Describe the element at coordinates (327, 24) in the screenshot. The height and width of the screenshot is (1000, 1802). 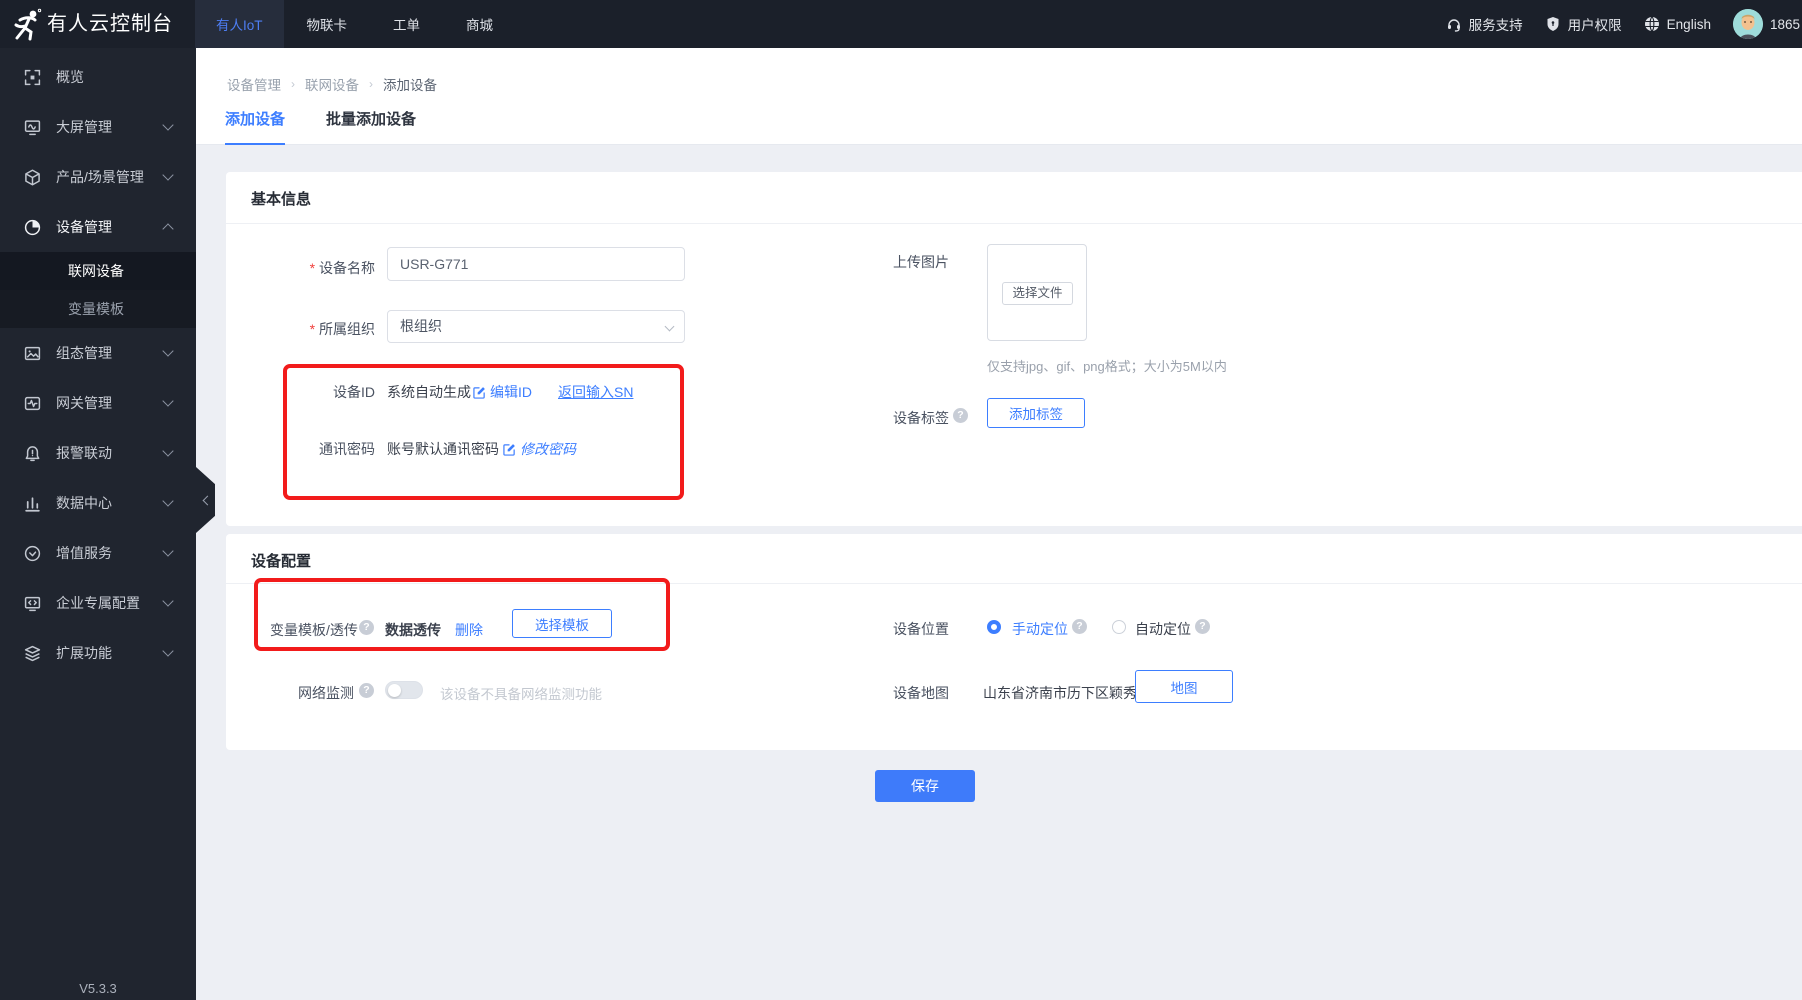
I see `topnav-iot-card: 物联卡` at that location.